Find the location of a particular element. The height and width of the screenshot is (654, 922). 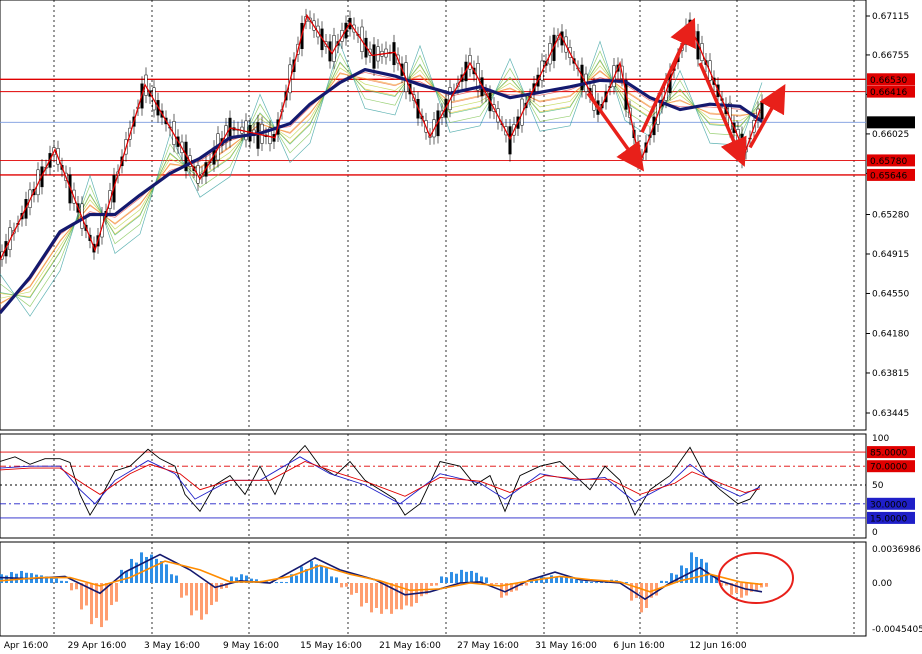

x-tick-label: 31 May 16:00 is located at coordinates (566, 646).